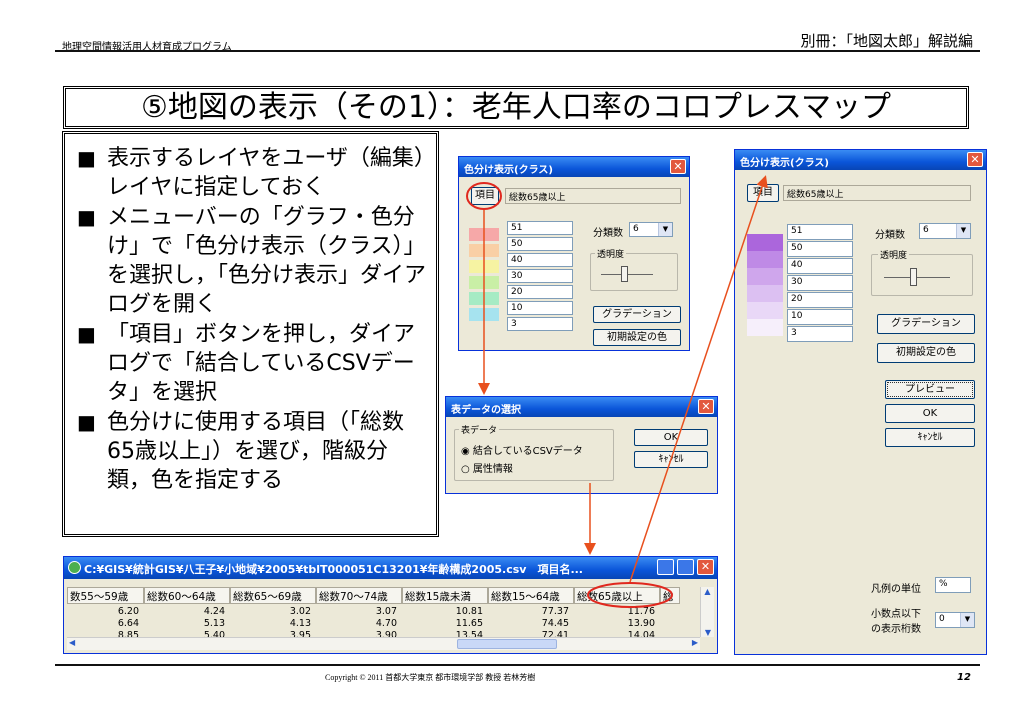 The width and height of the screenshot is (1023, 708). I want to click on table-cell: 3.07, so click(386, 611).